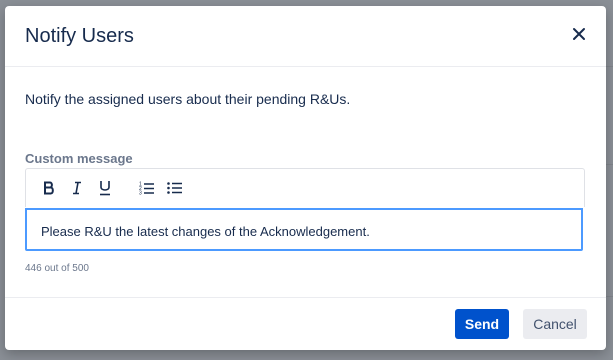 This screenshot has height=360, width=613. Describe the element at coordinates (105, 188) in the screenshot. I see `underline-icon` at that location.